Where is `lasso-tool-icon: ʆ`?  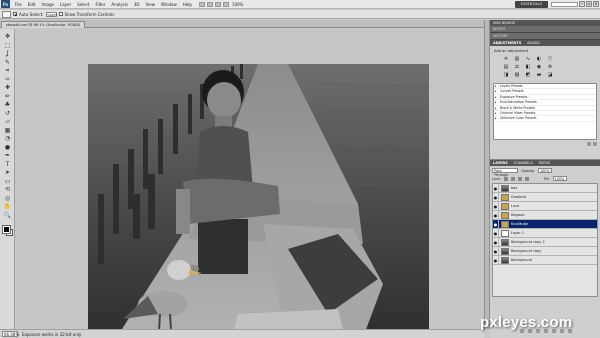
lasso-tool-icon: ʆ is located at coordinates (7, 54).